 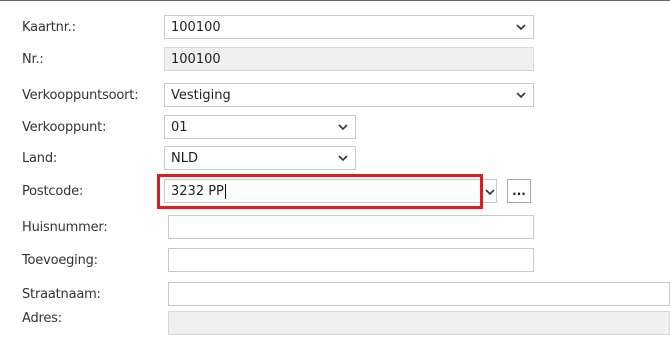 What do you see at coordinates (40, 158) in the screenshot?
I see `label-land: Land:` at bounding box center [40, 158].